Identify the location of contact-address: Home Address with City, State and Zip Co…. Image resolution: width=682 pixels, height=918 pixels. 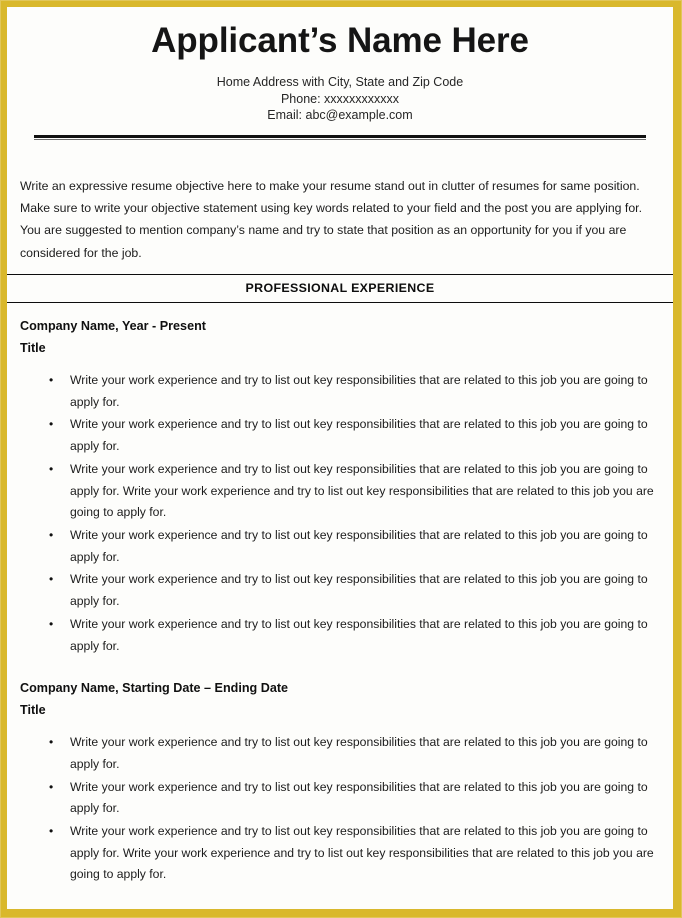
(340, 82).